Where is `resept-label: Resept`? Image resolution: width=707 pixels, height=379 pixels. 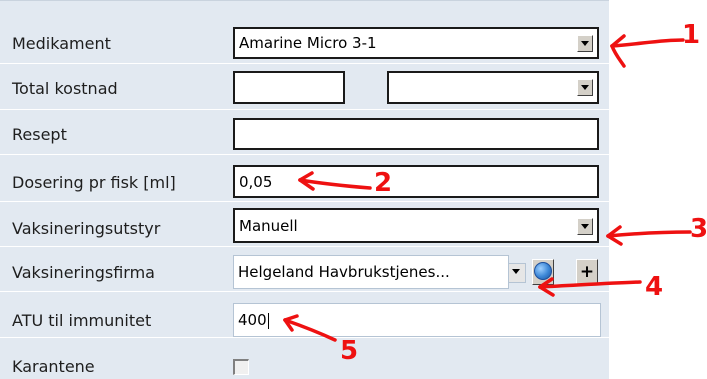 resept-label: Resept is located at coordinates (39, 134).